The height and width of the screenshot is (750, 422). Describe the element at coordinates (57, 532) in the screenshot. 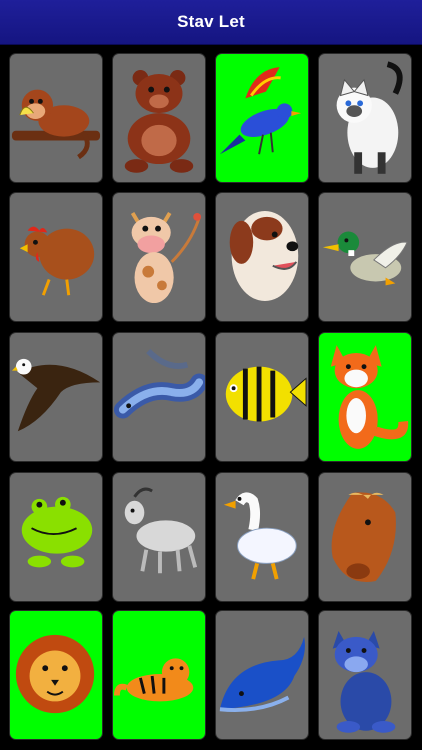

I see `frog-icon` at that location.